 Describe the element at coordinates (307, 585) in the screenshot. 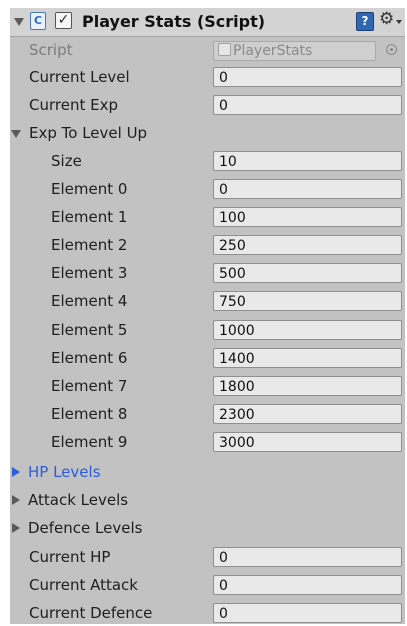

I see `current-attack-input: 0` at that location.